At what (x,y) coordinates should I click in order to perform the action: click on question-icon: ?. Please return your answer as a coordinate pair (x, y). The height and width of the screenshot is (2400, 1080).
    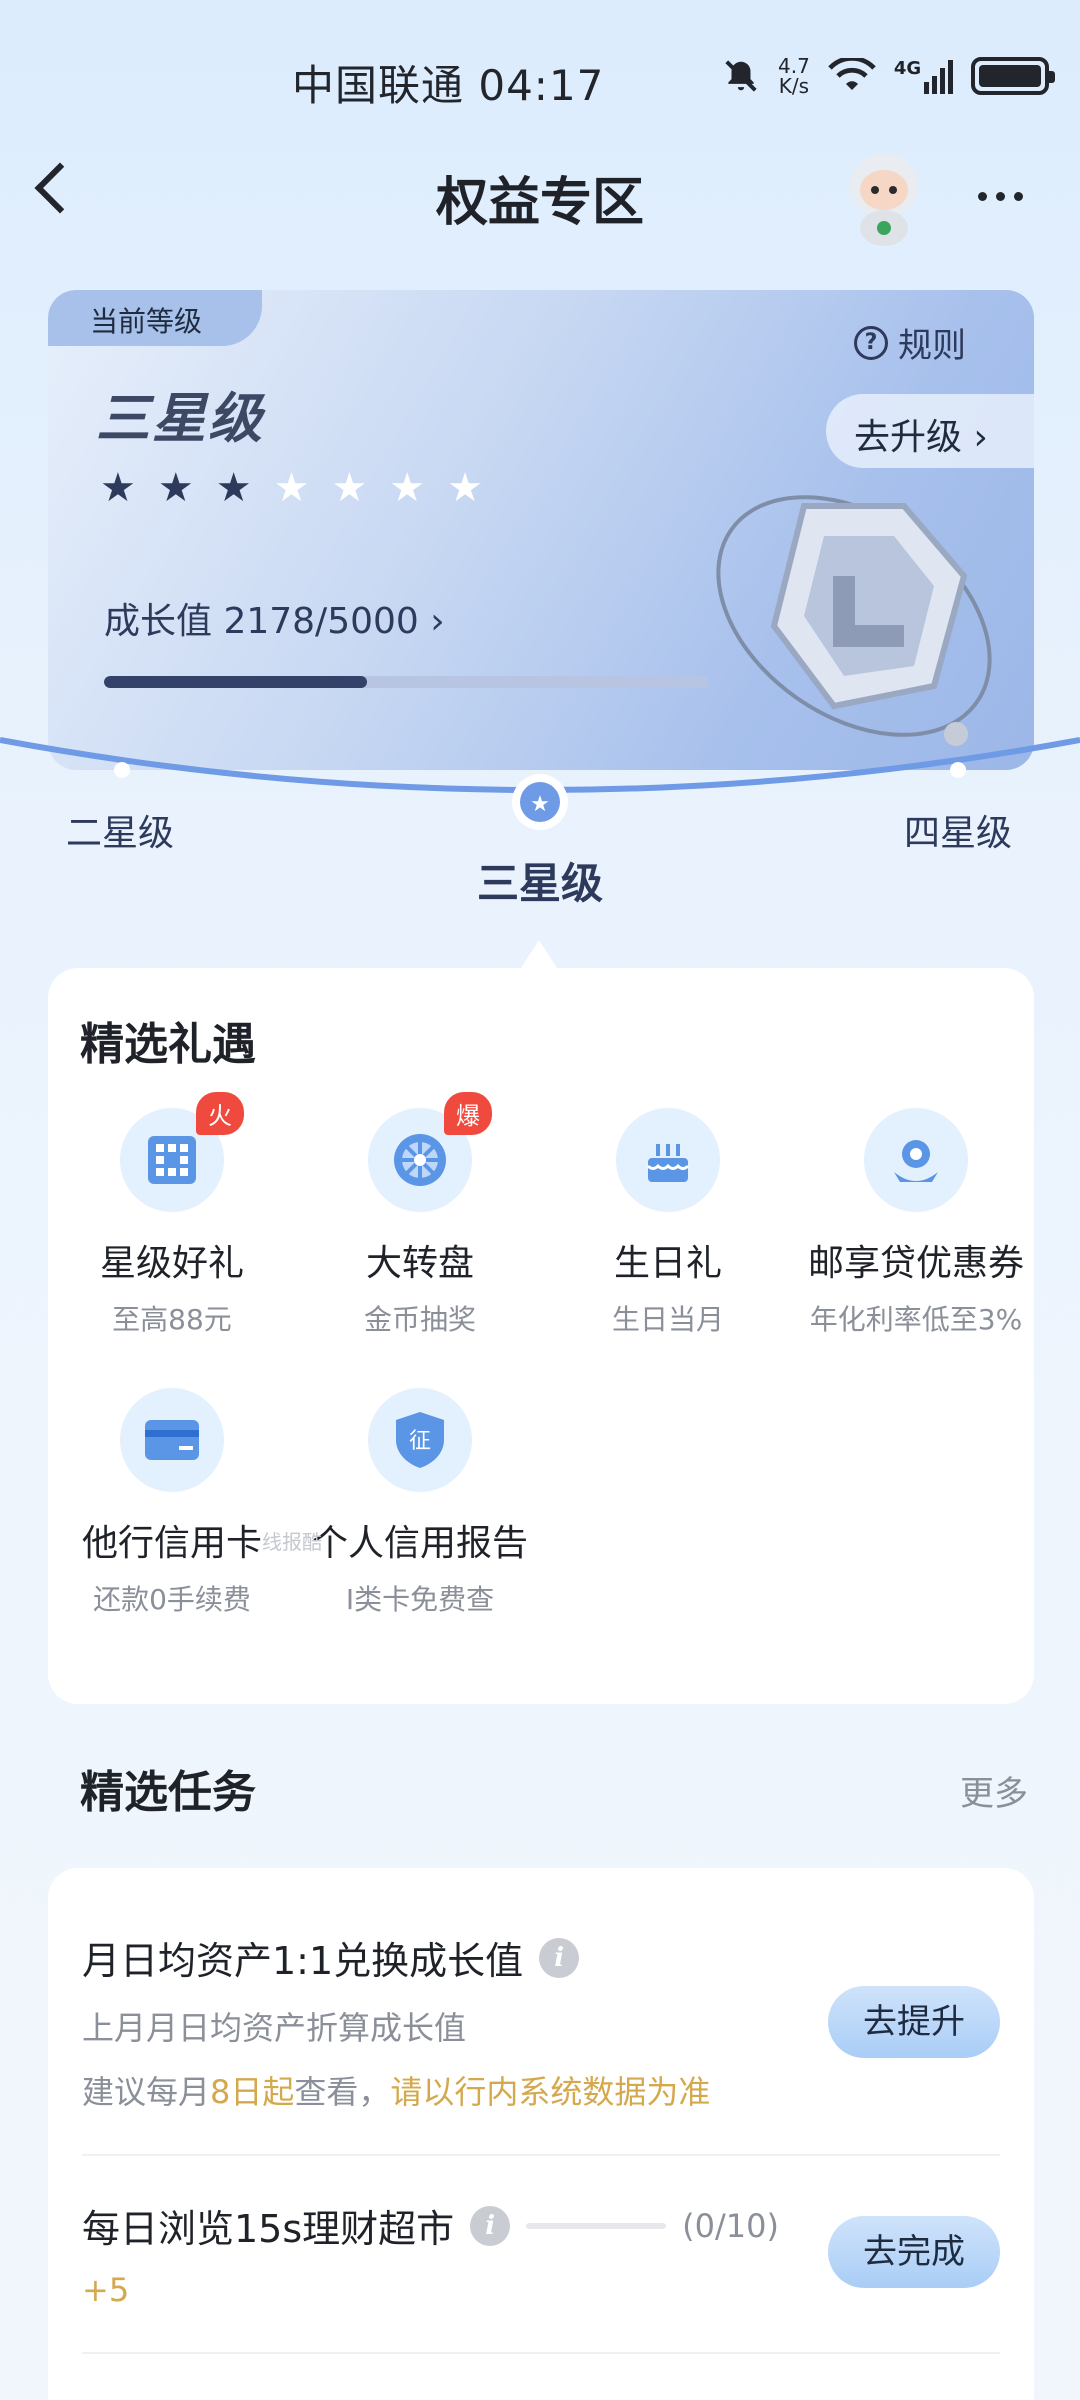
    Looking at the image, I should click on (871, 342).